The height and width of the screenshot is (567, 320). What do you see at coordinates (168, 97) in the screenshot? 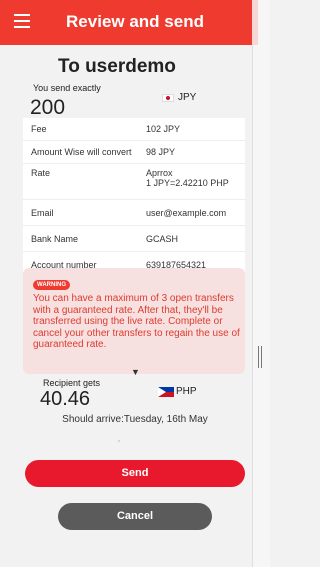
I see `japan-flag-icon` at bounding box center [168, 97].